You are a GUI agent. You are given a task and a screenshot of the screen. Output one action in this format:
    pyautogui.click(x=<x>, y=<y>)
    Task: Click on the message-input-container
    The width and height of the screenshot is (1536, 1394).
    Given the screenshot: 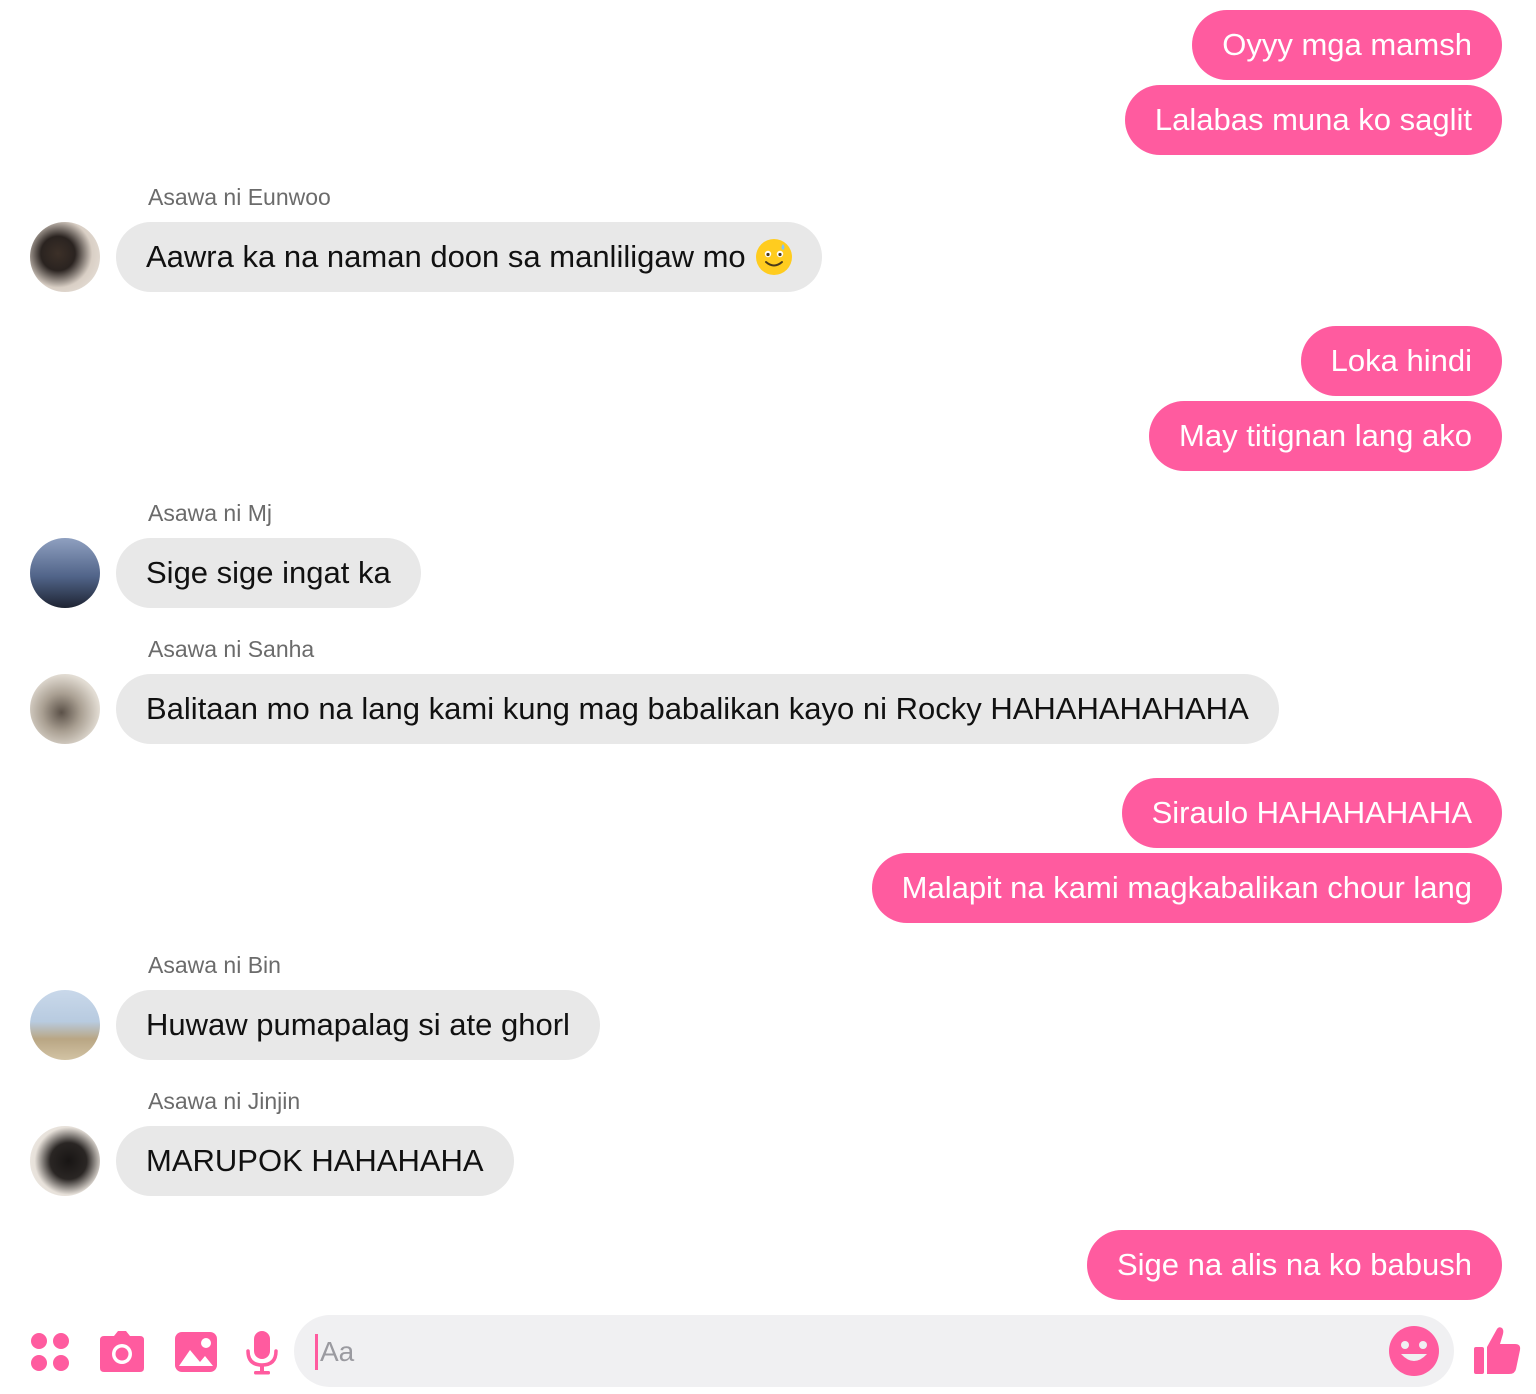 What is the action you would take?
    pyautogui.click(x=874, y=1352)
    